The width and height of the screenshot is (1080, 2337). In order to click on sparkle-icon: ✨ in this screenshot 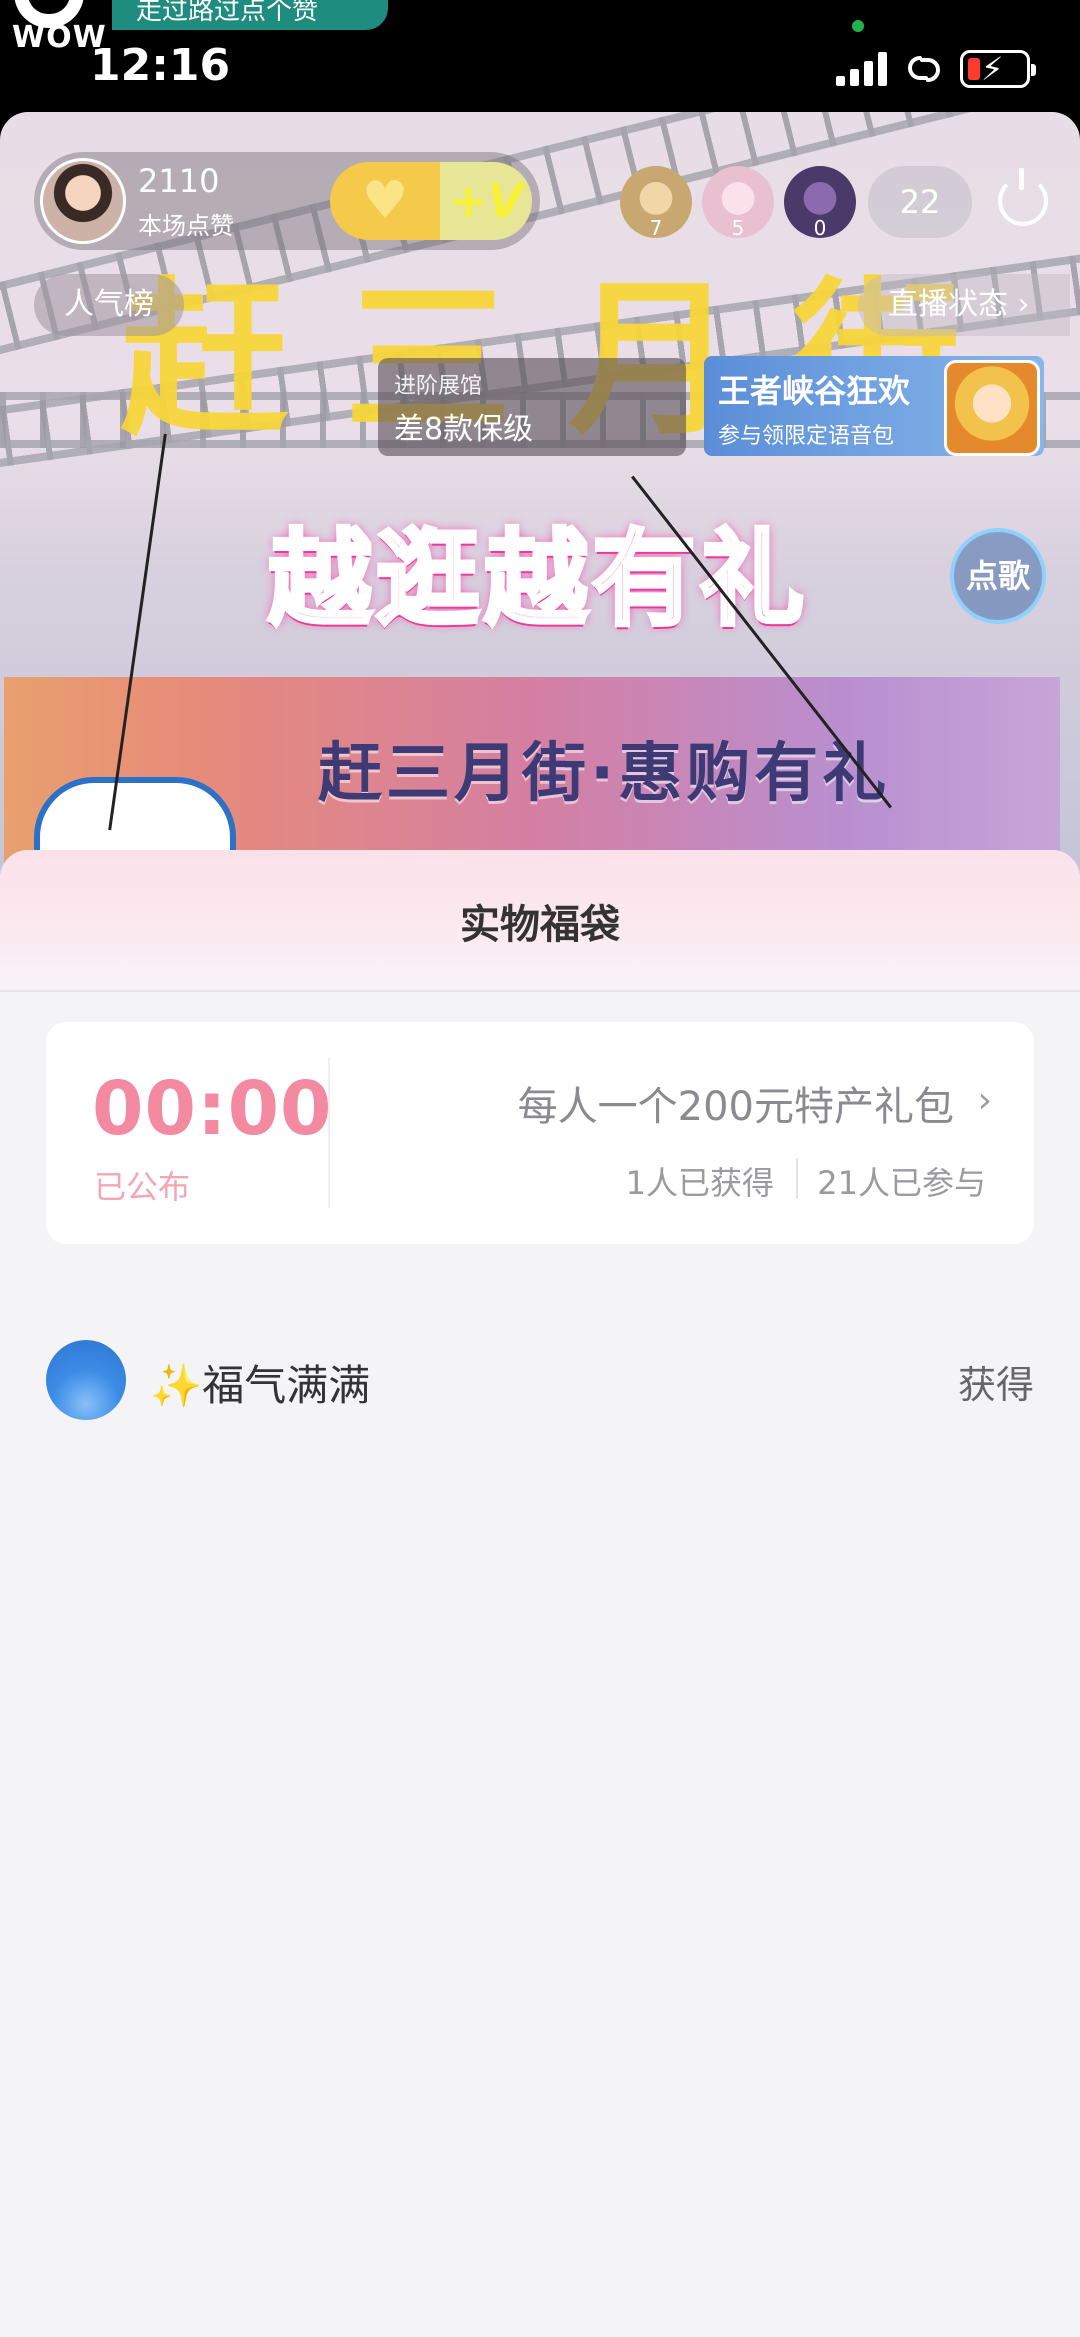, I will do `click(176, 1385)`.